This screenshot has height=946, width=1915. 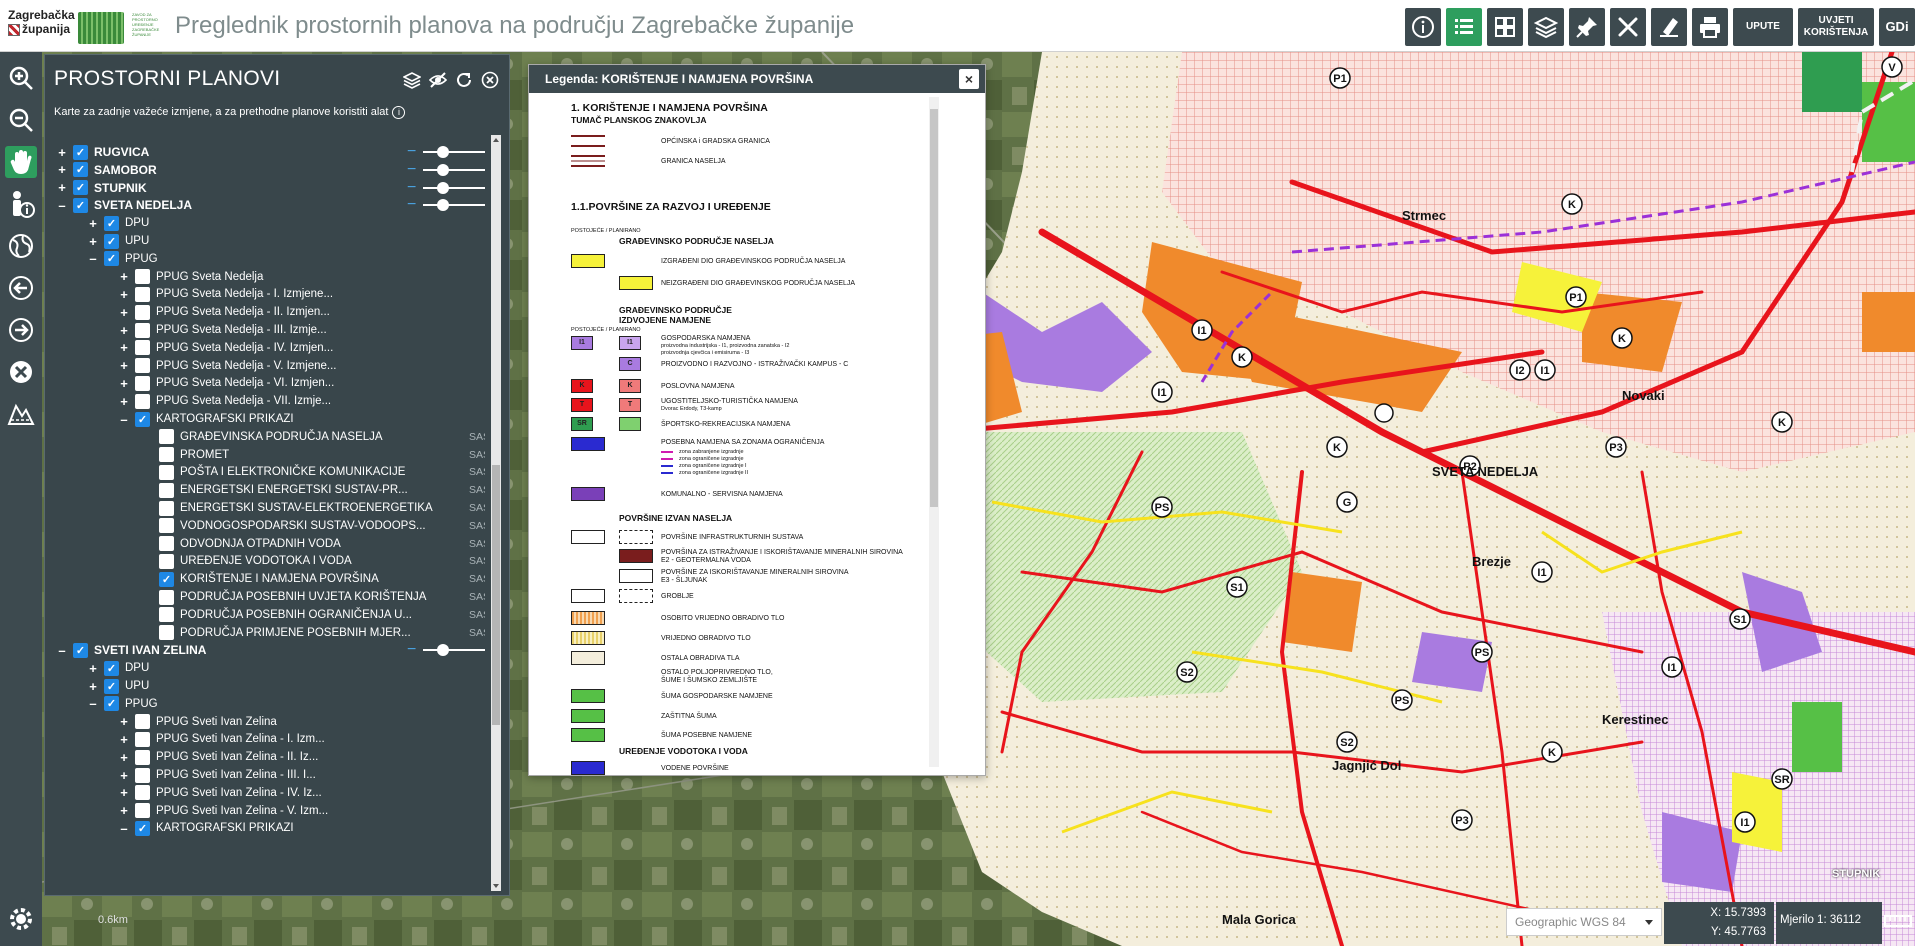 I want to click on tree-map-row: GRAĐEVINSKA PODRUČJA NASELJA SAS. LEG., so click(x=320, y=437).